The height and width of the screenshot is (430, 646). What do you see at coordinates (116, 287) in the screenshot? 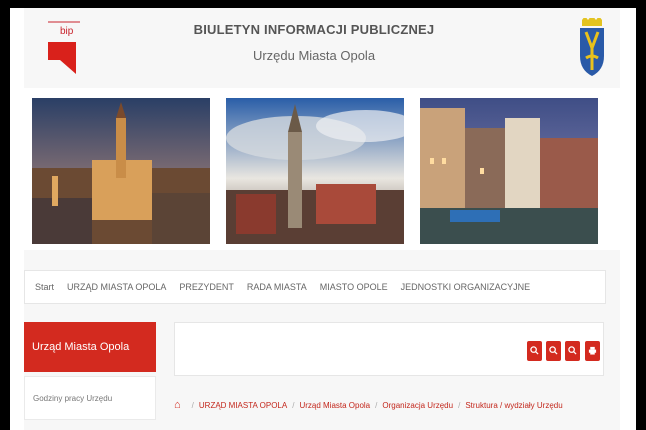
I see `nav-item-urzad: URZĄD MIASTA OPOLA` at bounding box center [116, 287].